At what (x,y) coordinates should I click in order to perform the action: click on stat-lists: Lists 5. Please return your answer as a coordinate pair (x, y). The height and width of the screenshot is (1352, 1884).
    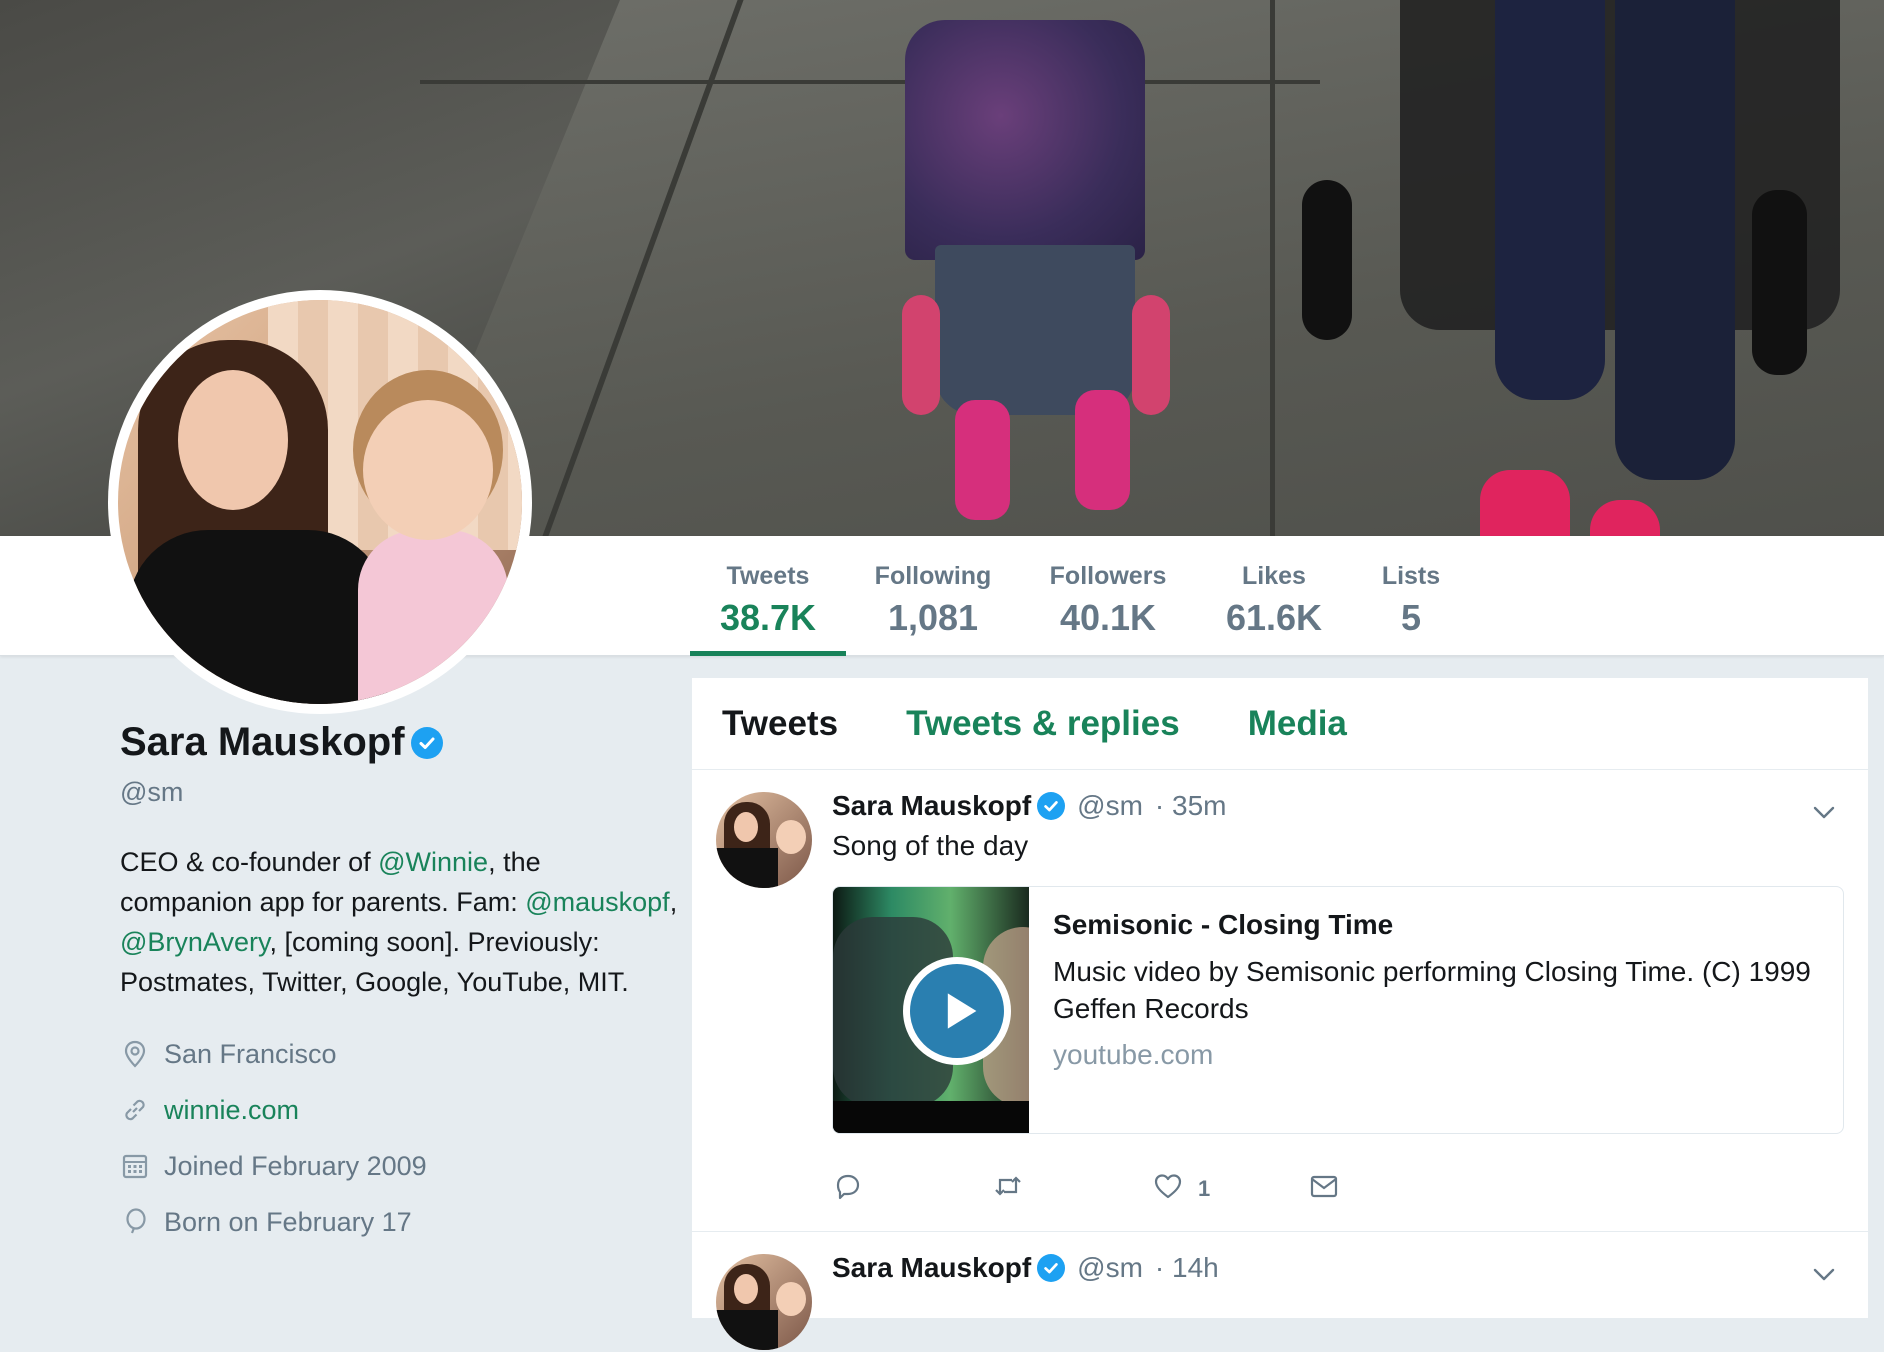
    Looking at the image, I should click on (1411, 596).